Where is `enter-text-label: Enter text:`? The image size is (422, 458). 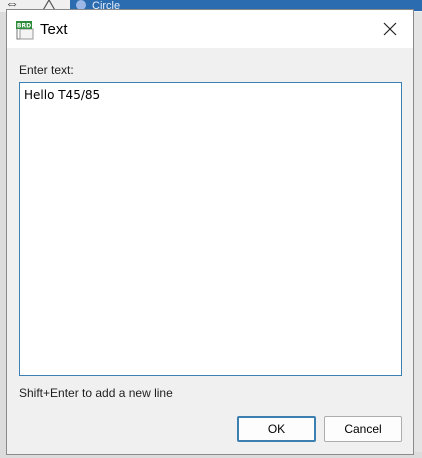
enter-text-label: Enter text: is located at coordinates (46, 70).